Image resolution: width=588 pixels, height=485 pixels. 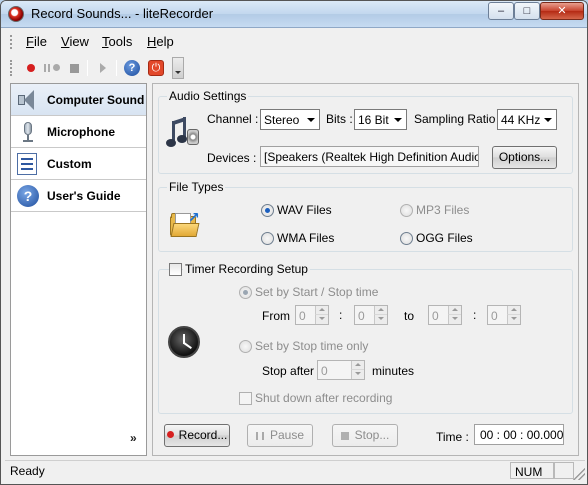 I want to click on to-hour-spinner: 0, so click(x=445, y=315).